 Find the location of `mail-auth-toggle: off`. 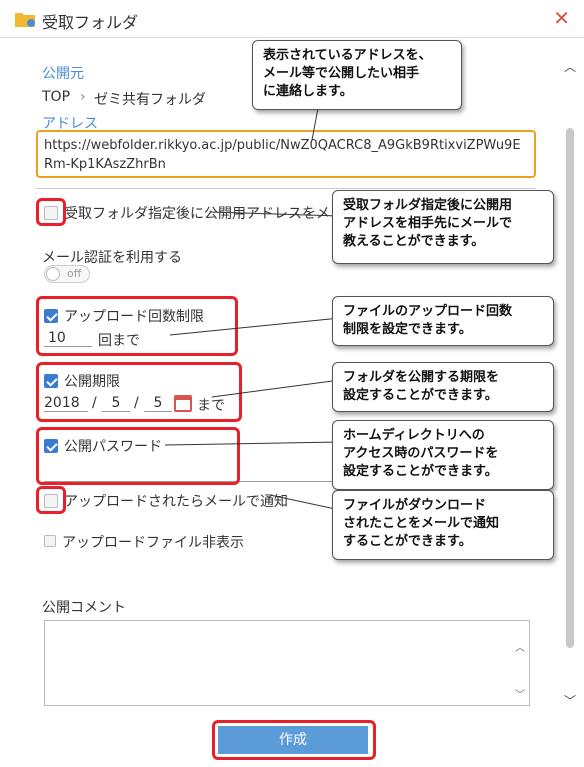

mail-auth-toggle: off is located at coordinates (67, 274).